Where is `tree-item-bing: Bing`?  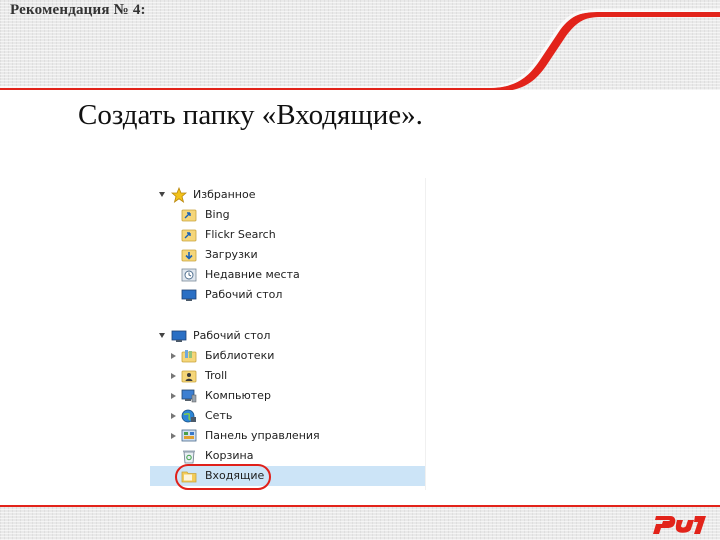 tree-item-bing: Bing is located at coordinates (287, 215).